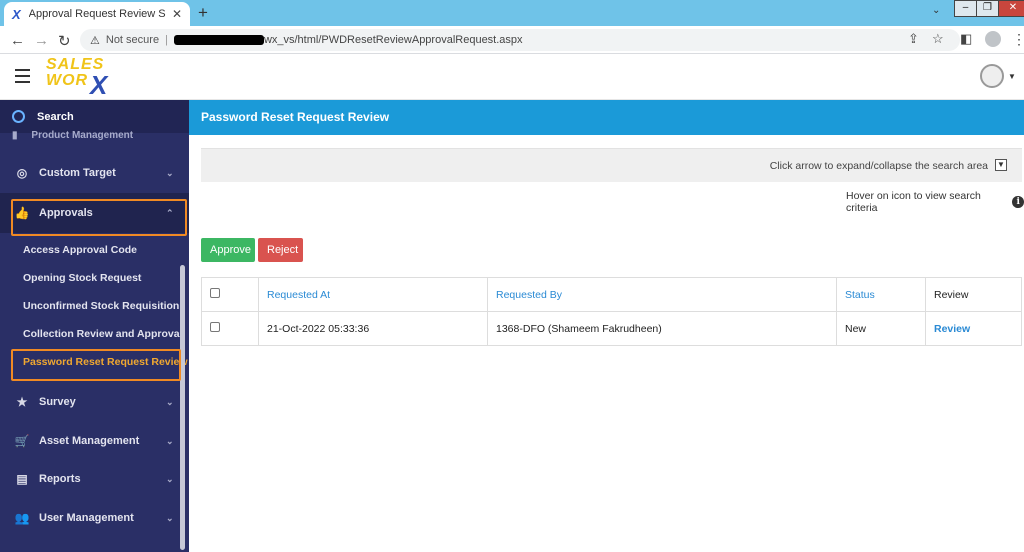 Image resolution: width=1024 pixels, height=552 pixels. Describe the element at coordinates (22, 518) in the screenshot. I see `users-icon: 👥` at that location.